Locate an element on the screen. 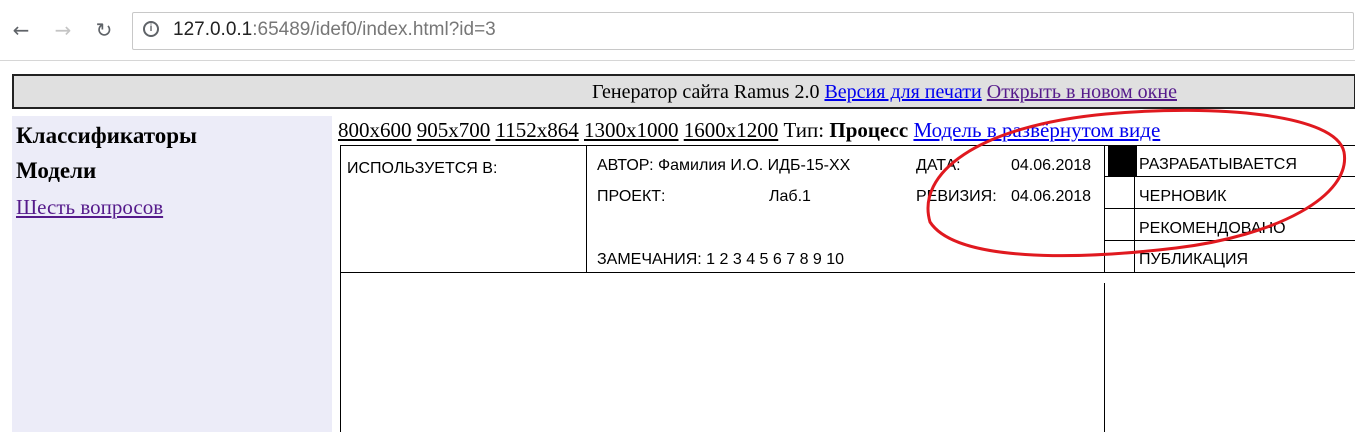  print-version-link: Версия для печати is located at coordinates (902, 92).